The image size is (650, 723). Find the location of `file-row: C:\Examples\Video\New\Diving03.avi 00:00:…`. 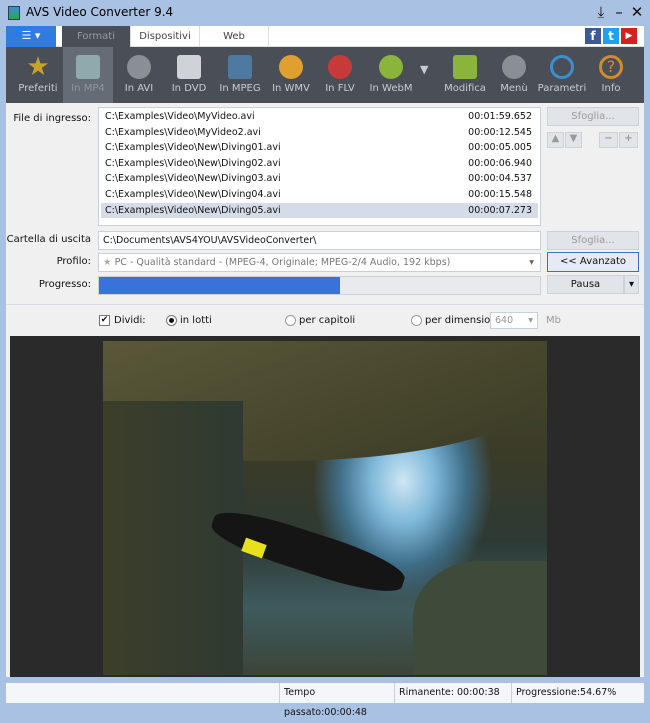

file-row: C:\Examples\Video\New\Diving03.avi 00:00:… is located at coordinates (319, 179).